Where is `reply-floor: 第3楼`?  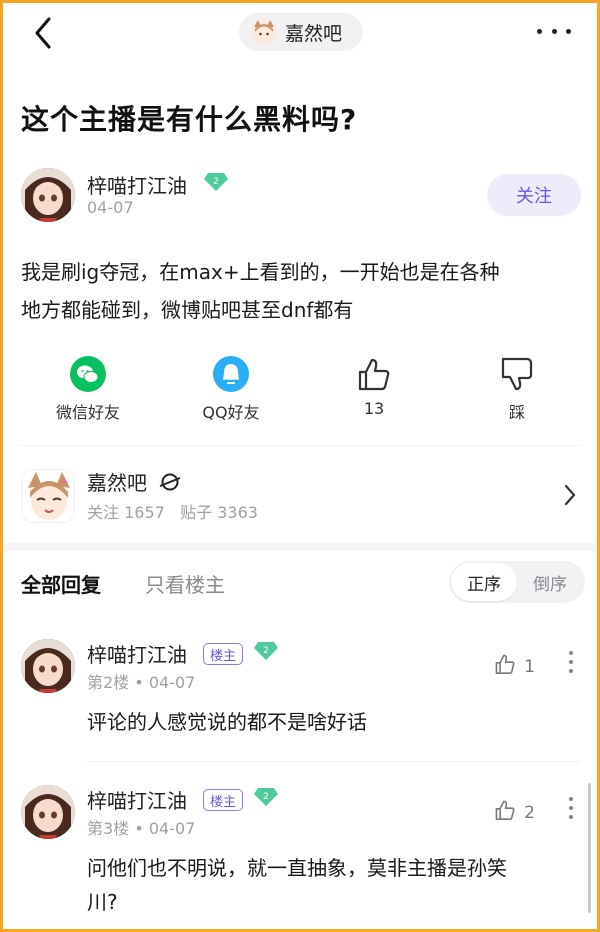 reply-floor: 第3楼 is located at coordinates (108, 828).